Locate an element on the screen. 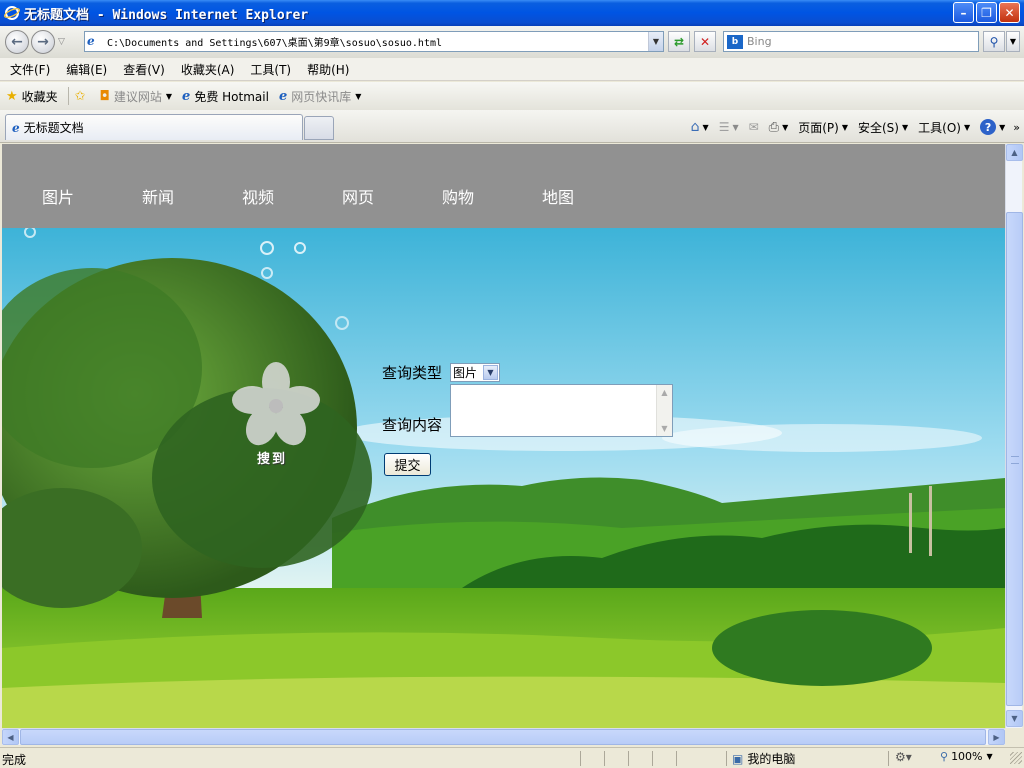 This screenshot has width=1024, height=768. magnifier-icon: ⚲ is located at coordinates (994, 41).